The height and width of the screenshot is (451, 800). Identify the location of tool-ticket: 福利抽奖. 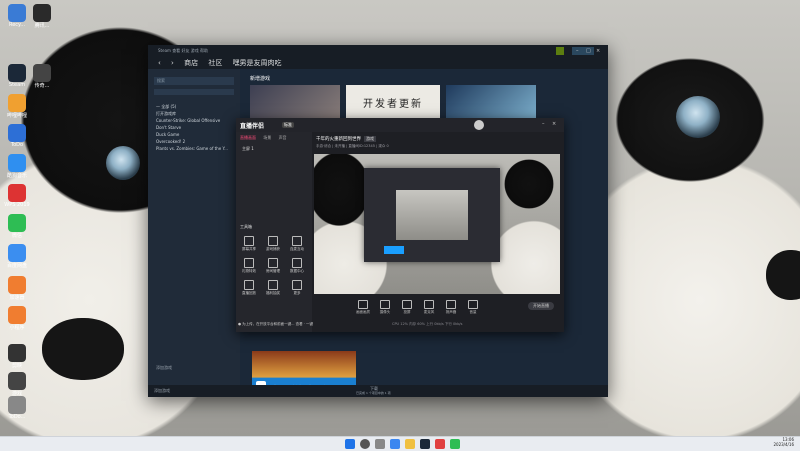
(273, 288).